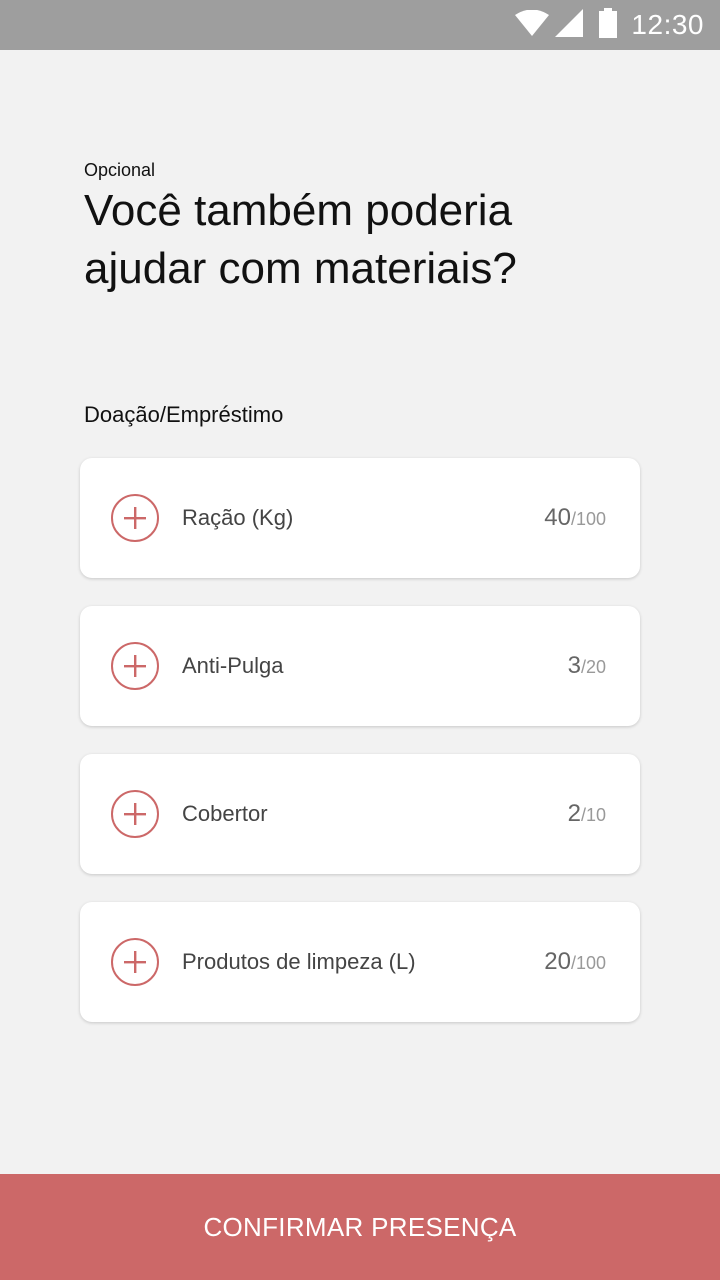 This screenshot has height=1280, width=720. I want to click on item-current: 3, so click(574, 665).